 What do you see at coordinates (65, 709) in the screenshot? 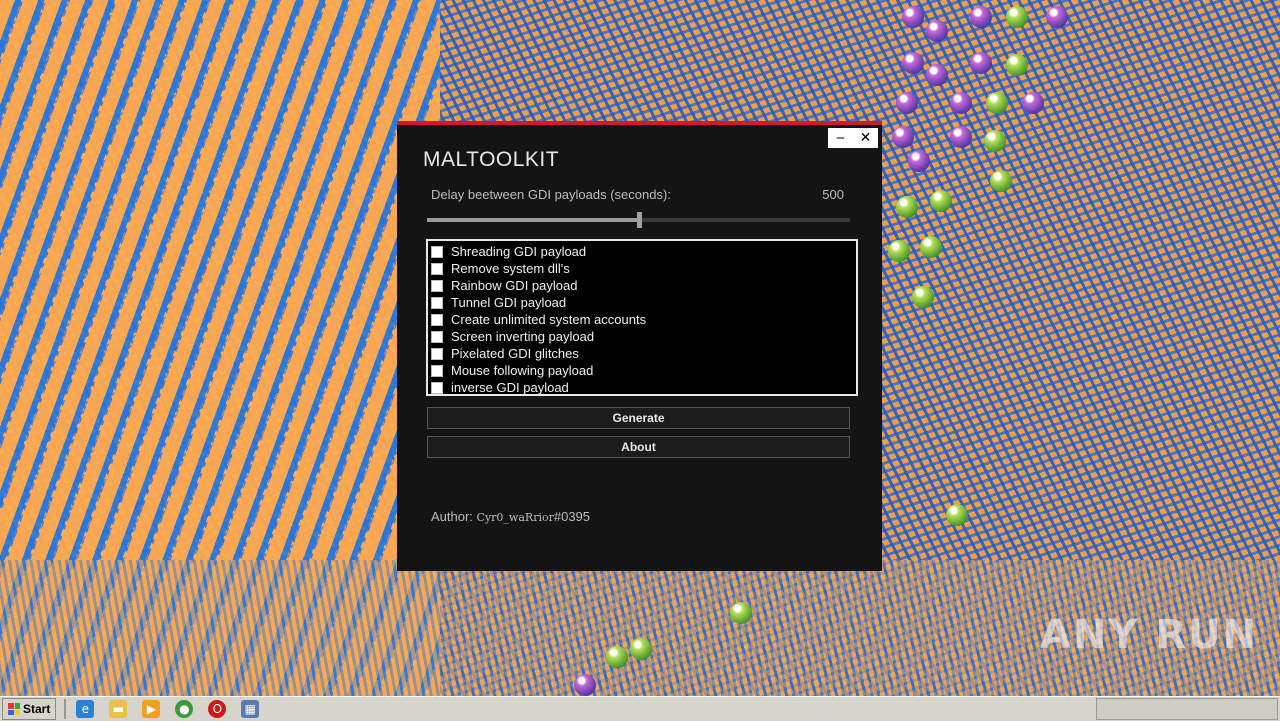
I see `taskbar-separator` at bounding box center [65, 709].